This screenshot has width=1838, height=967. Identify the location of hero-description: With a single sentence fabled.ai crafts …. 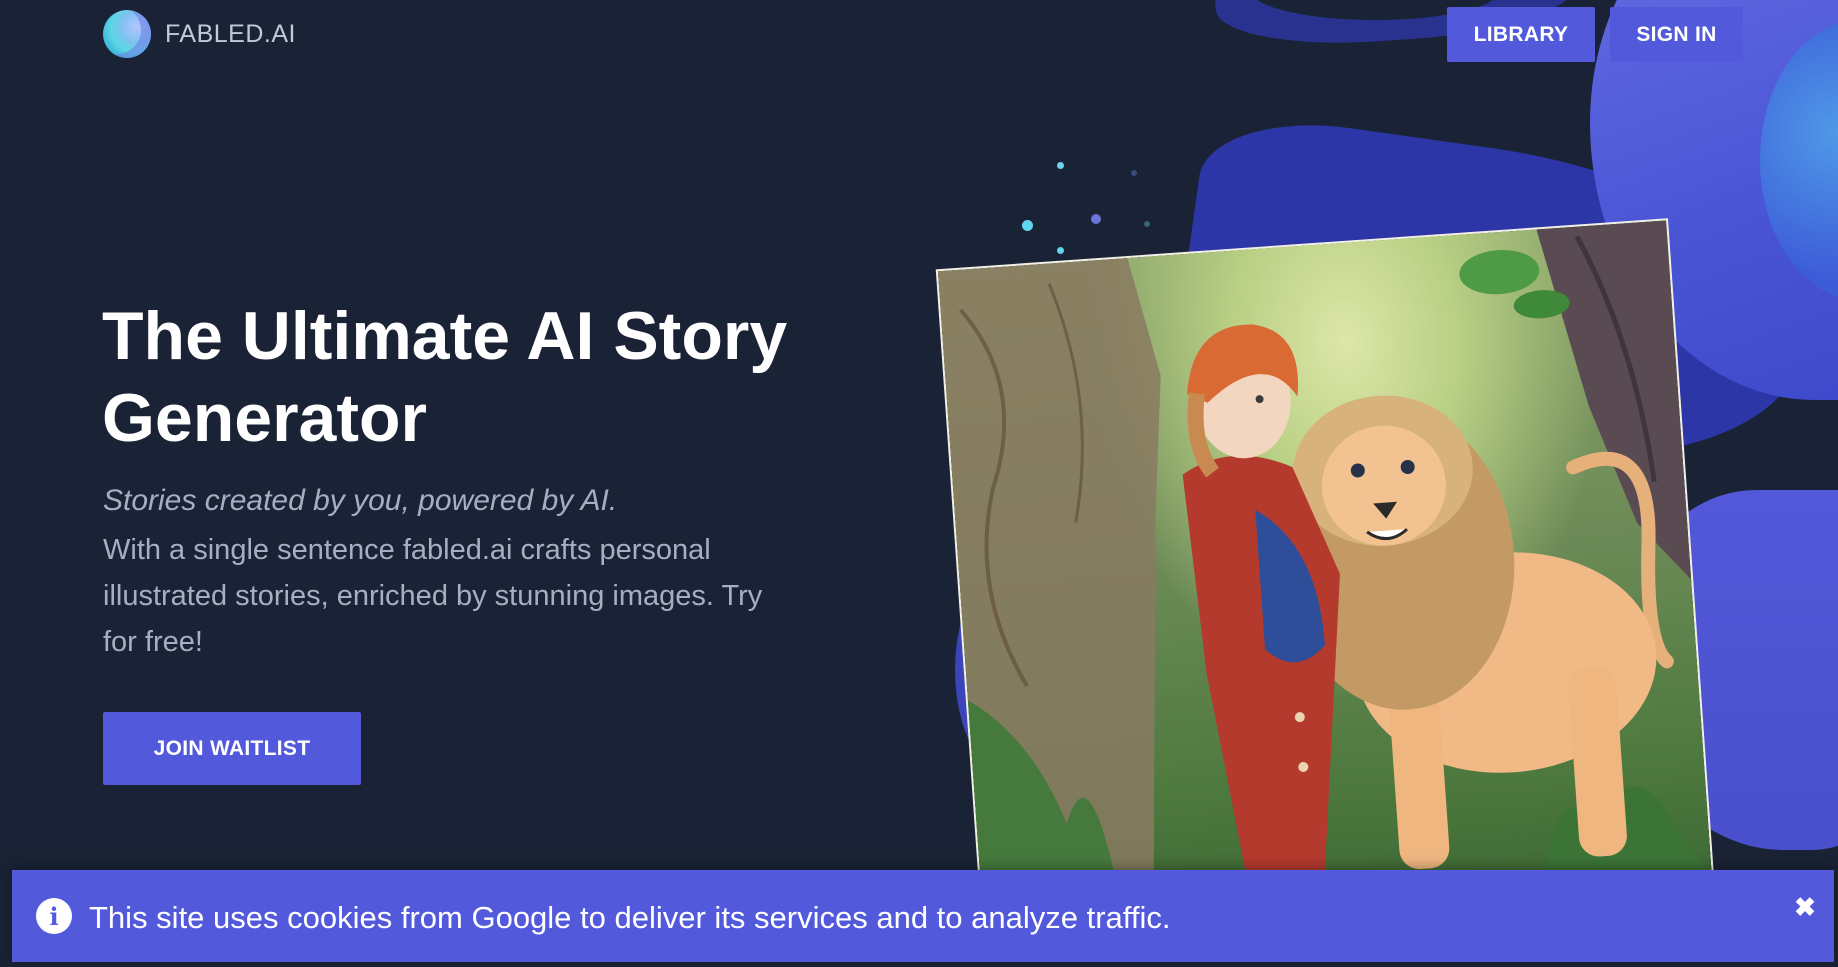
(433, 596).